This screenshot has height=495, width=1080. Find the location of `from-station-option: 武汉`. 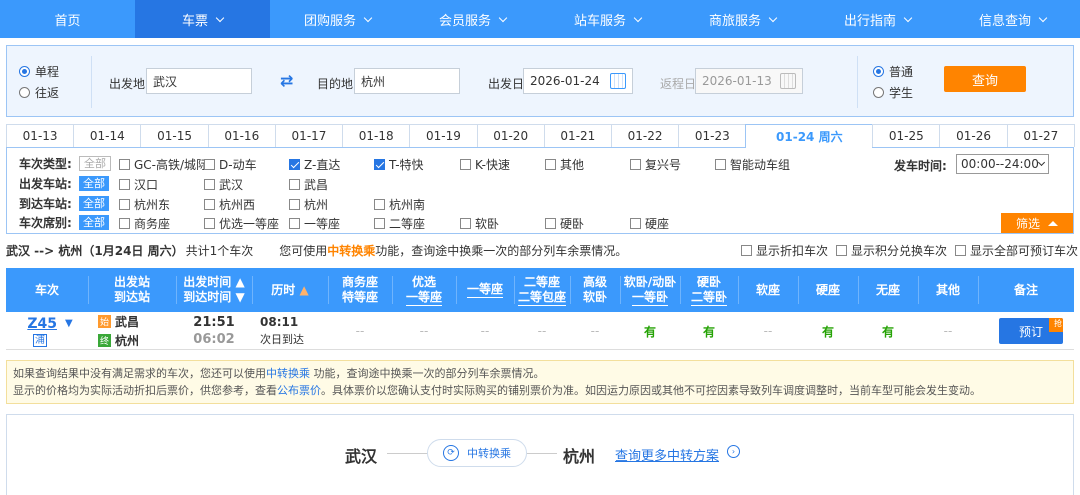

from-station-option: 武汉 is located at coordinates (223, 184).